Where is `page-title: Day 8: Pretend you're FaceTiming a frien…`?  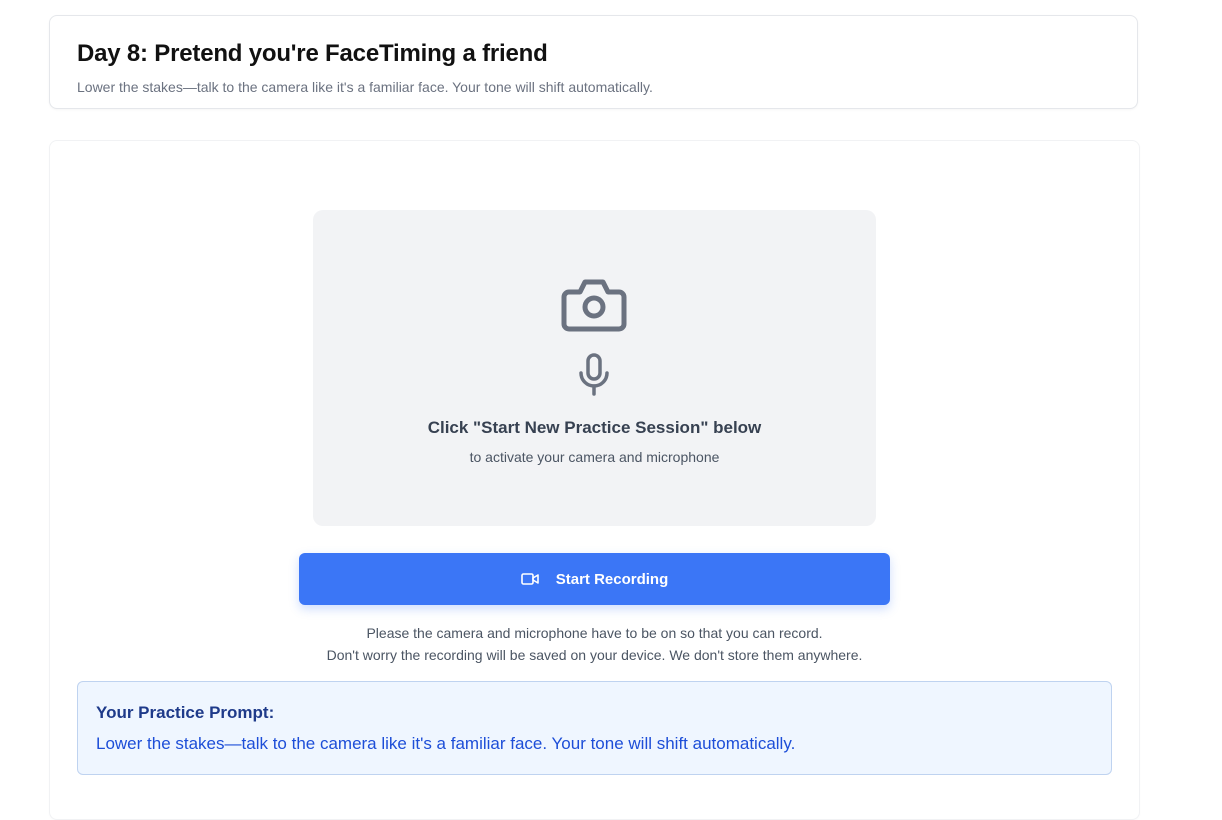
page-title: Day 8: Pretend you're FaceTiming a frien… is located at coordinates (312, 53).